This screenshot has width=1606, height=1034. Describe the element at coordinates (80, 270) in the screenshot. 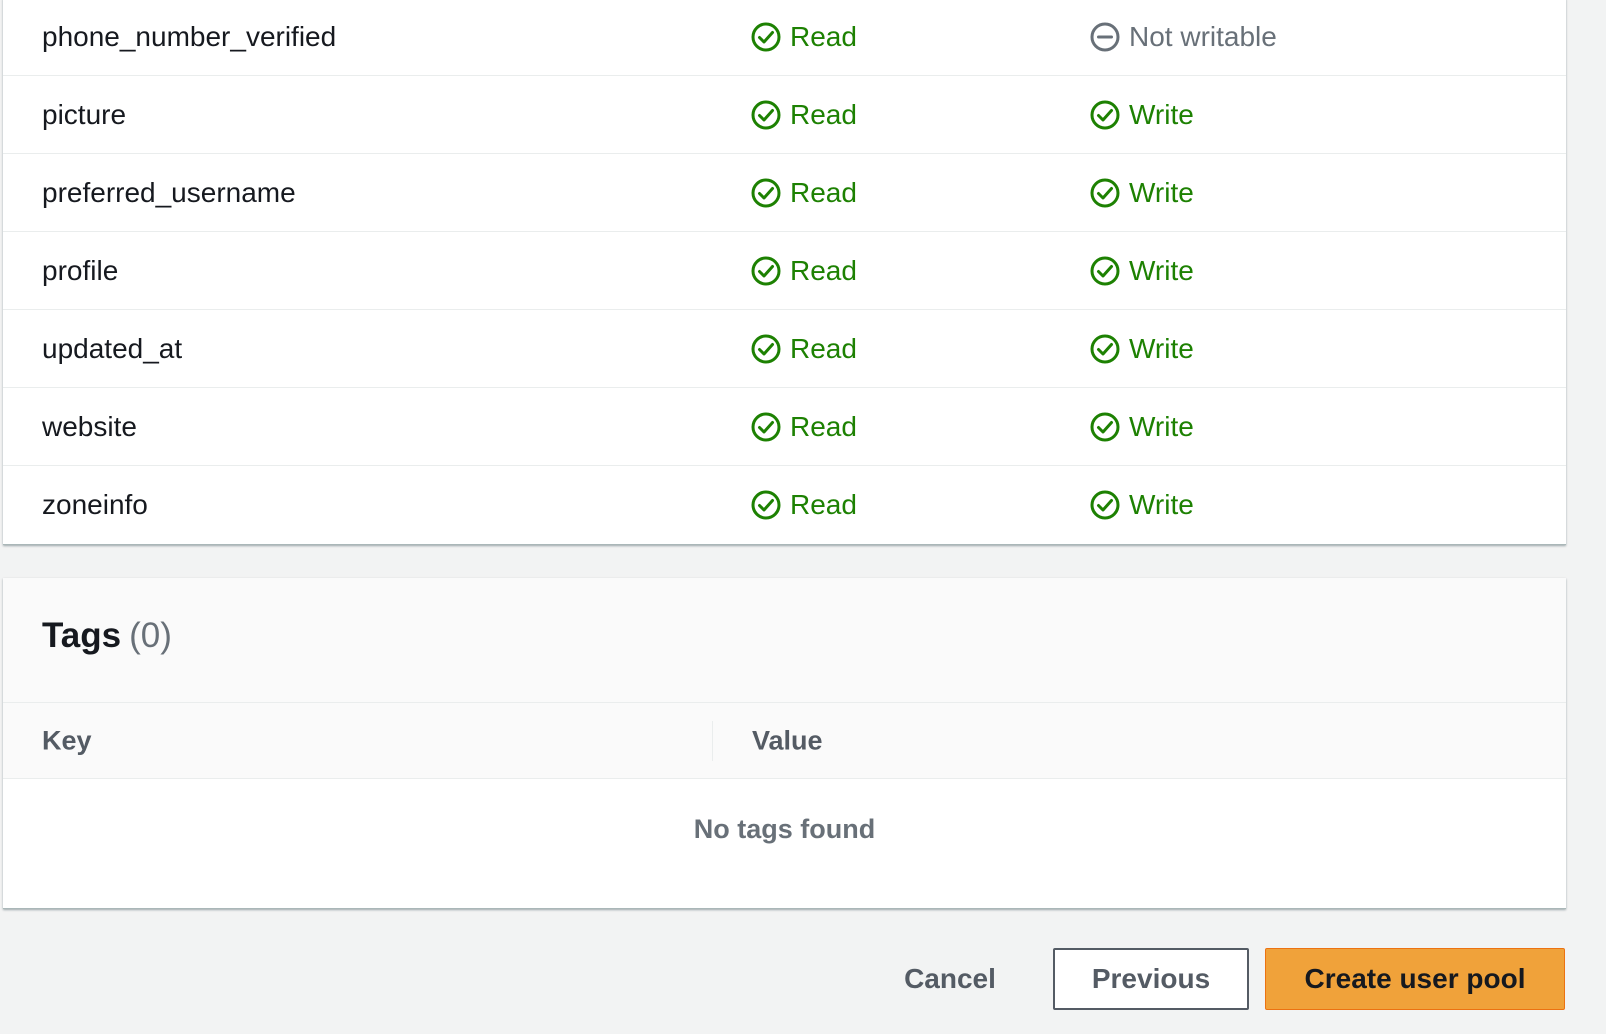

I see `attribute-name: profile` at that location.